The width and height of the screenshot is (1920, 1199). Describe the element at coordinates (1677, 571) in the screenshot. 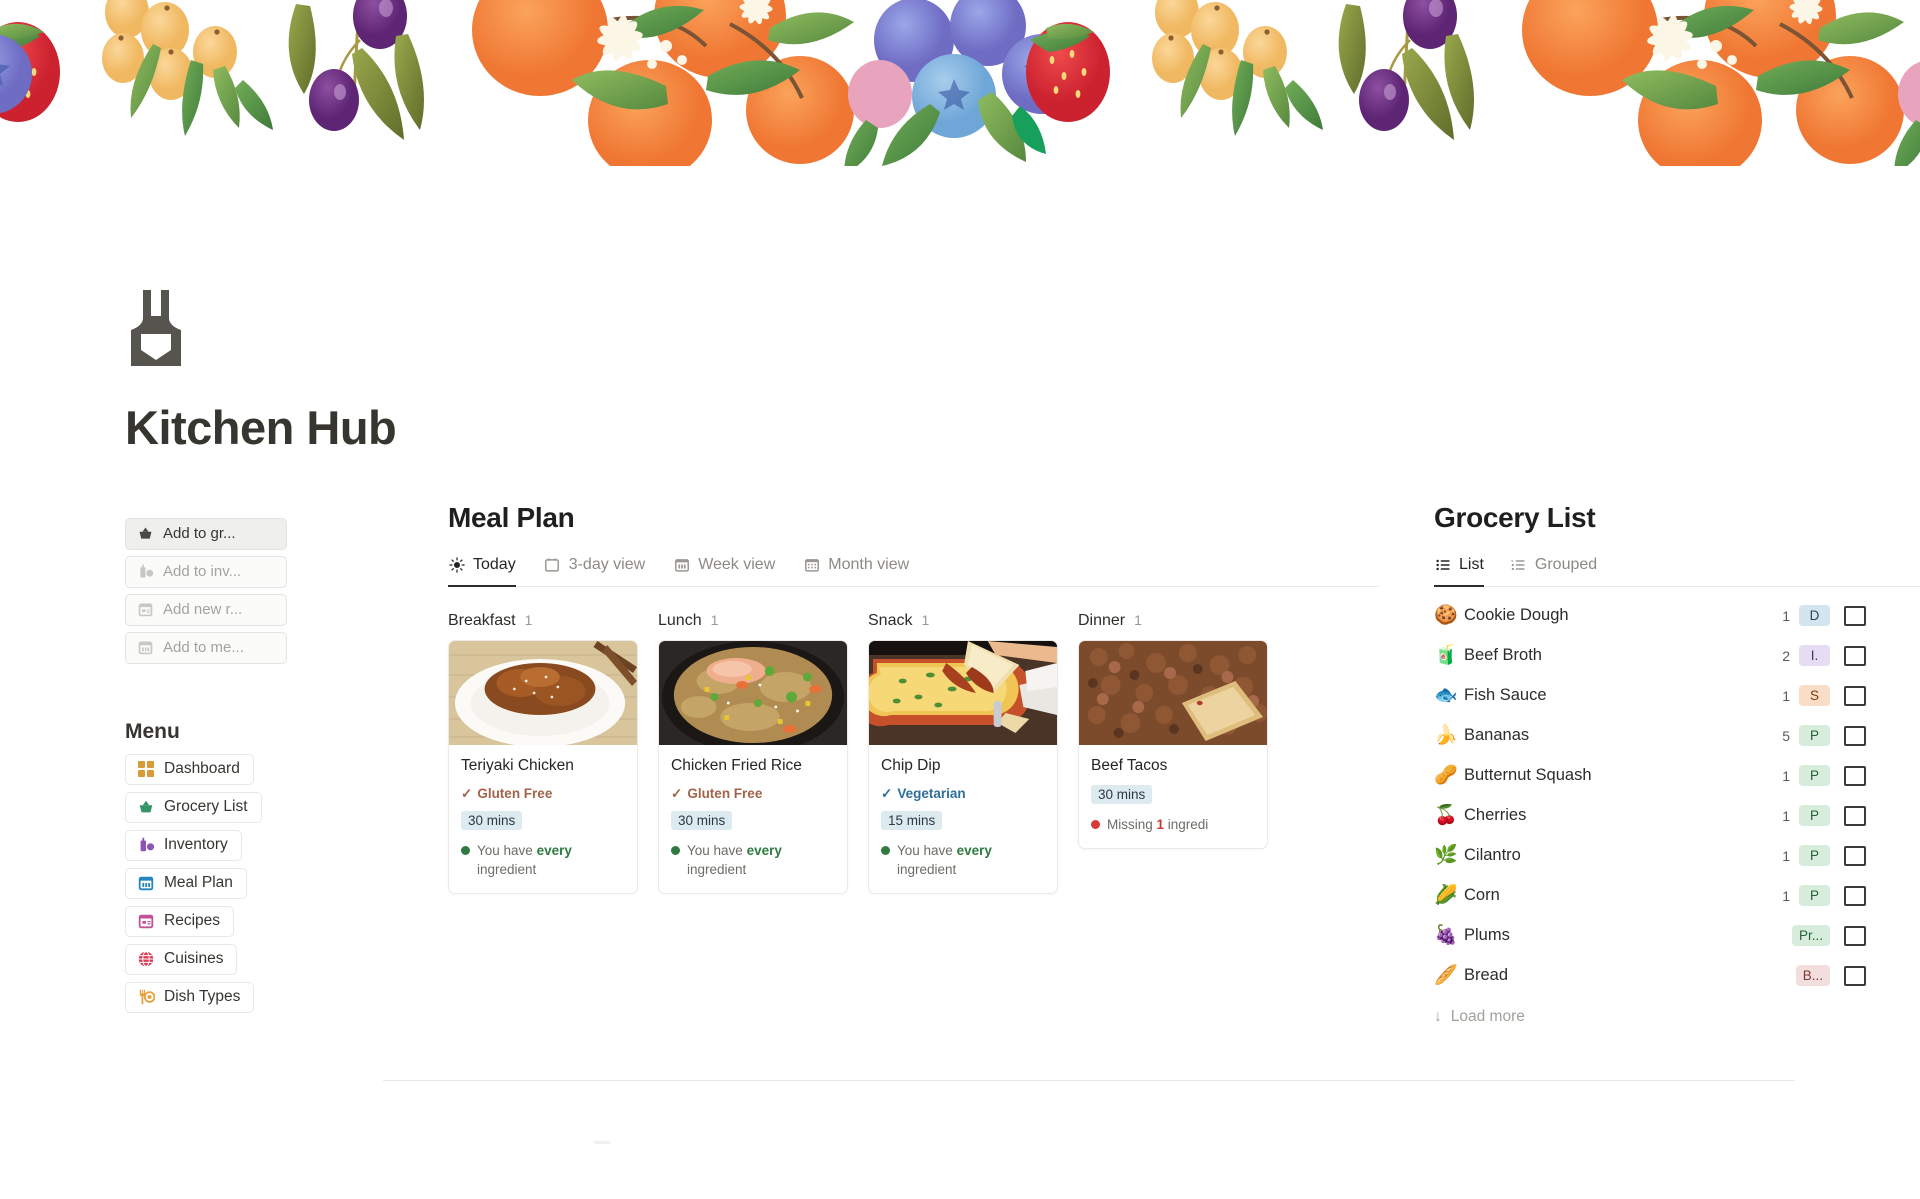

I see `grocery-tabs: List Grouped` at that location.